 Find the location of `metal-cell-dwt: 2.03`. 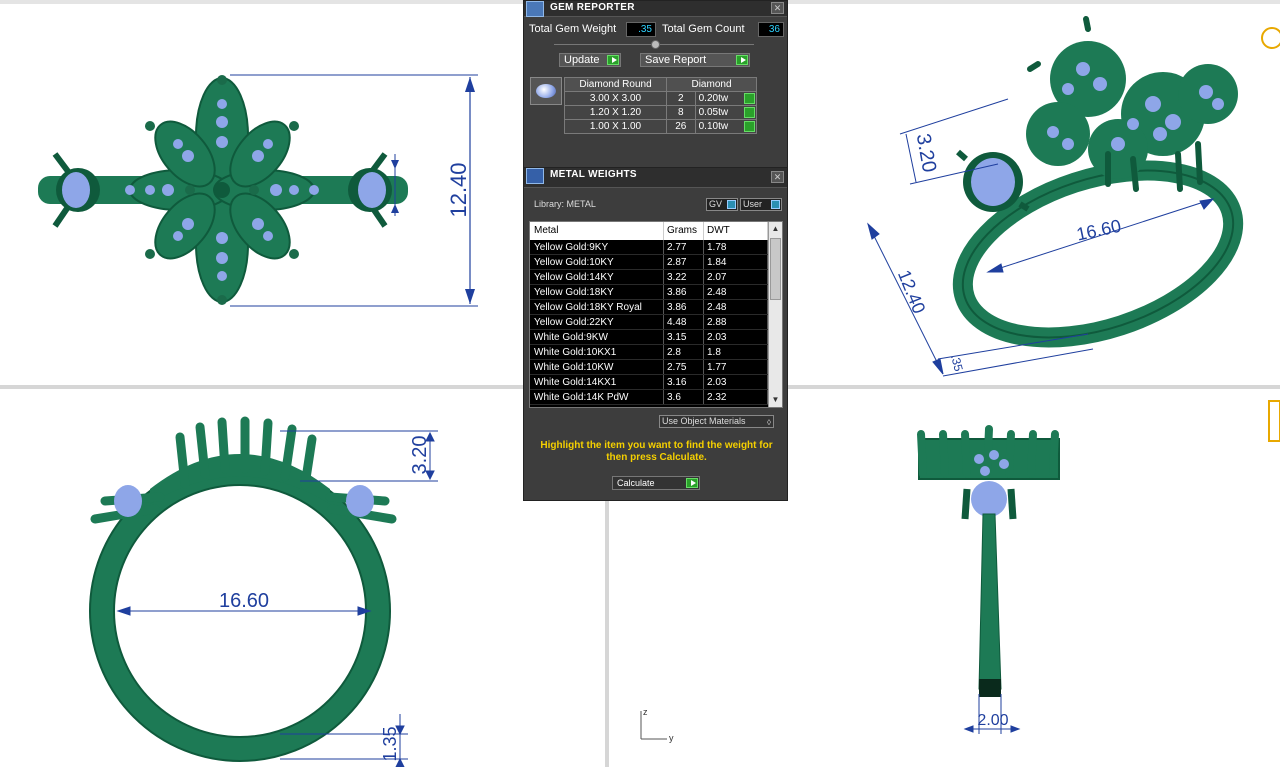

metal-cell-dwt: 2.03 is located at coordinates (736, 382).